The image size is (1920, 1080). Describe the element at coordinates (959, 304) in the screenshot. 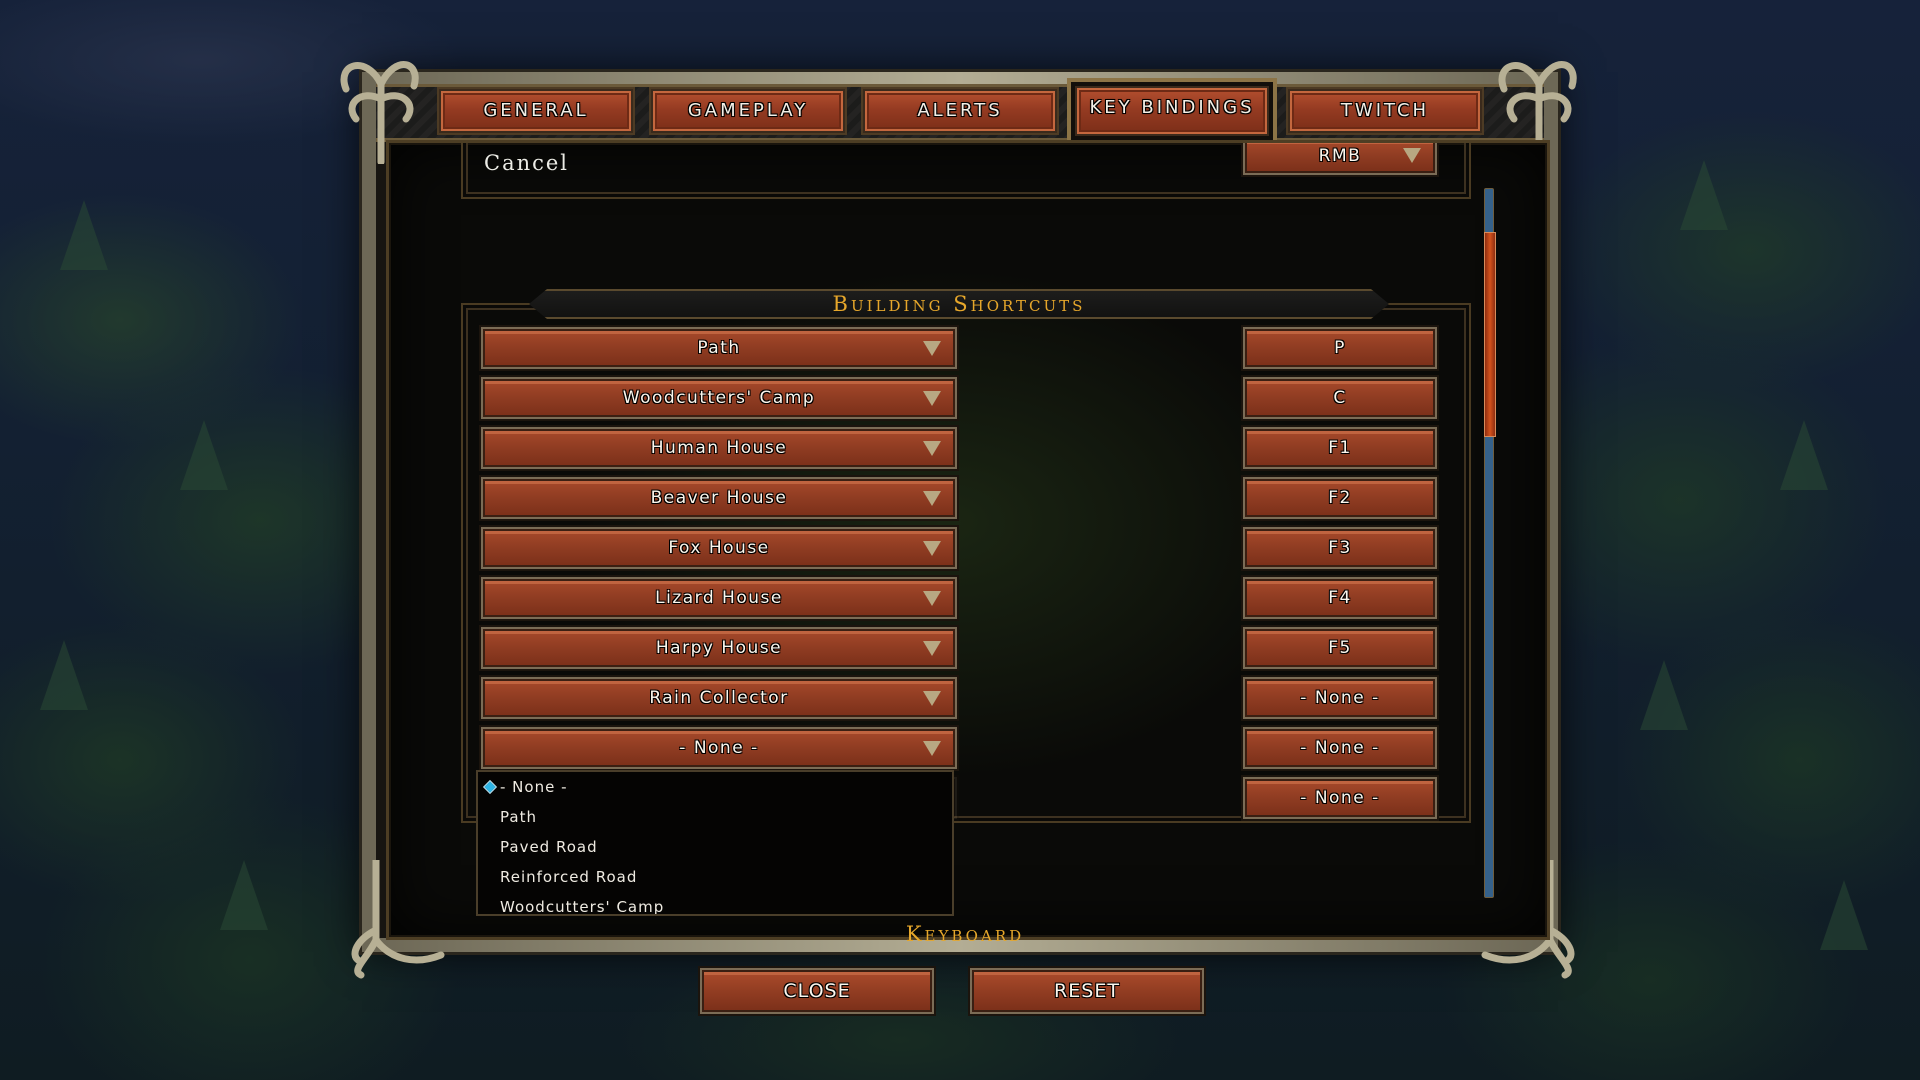

I see `building-shortcuts-title: Building Shortcuts` at that location.